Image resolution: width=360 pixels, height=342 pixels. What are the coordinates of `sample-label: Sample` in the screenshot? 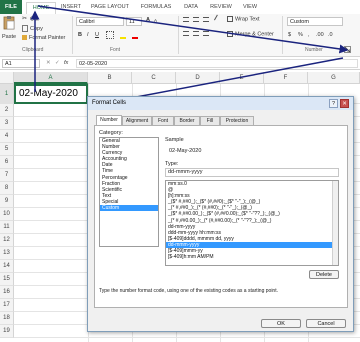 It's located at (174, 140).